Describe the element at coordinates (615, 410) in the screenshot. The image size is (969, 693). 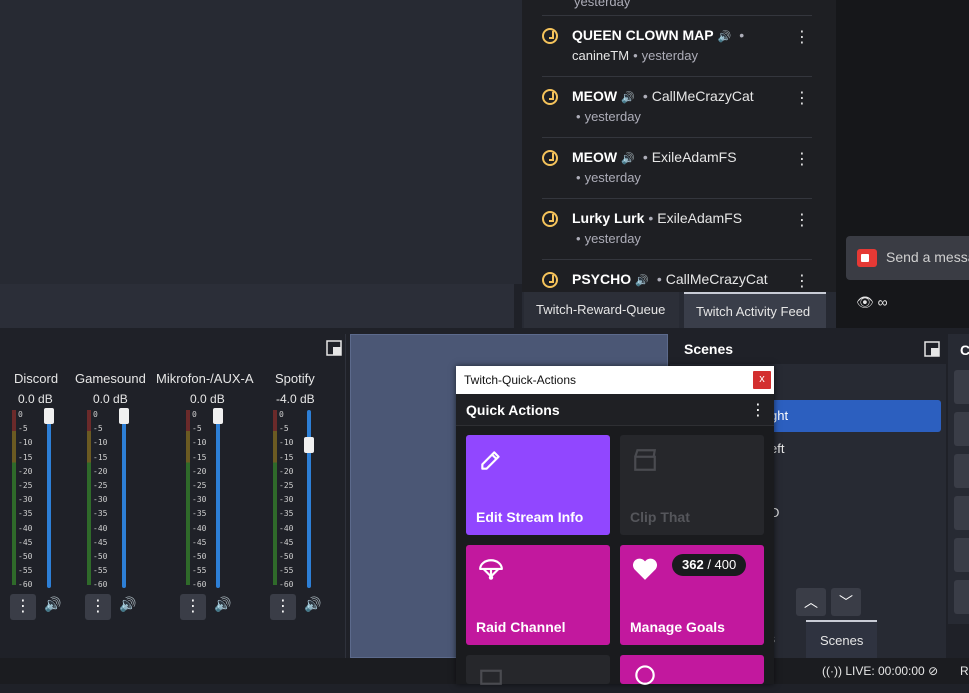
I see `quick-actions-header: Quick Actions ⋮` at that location.